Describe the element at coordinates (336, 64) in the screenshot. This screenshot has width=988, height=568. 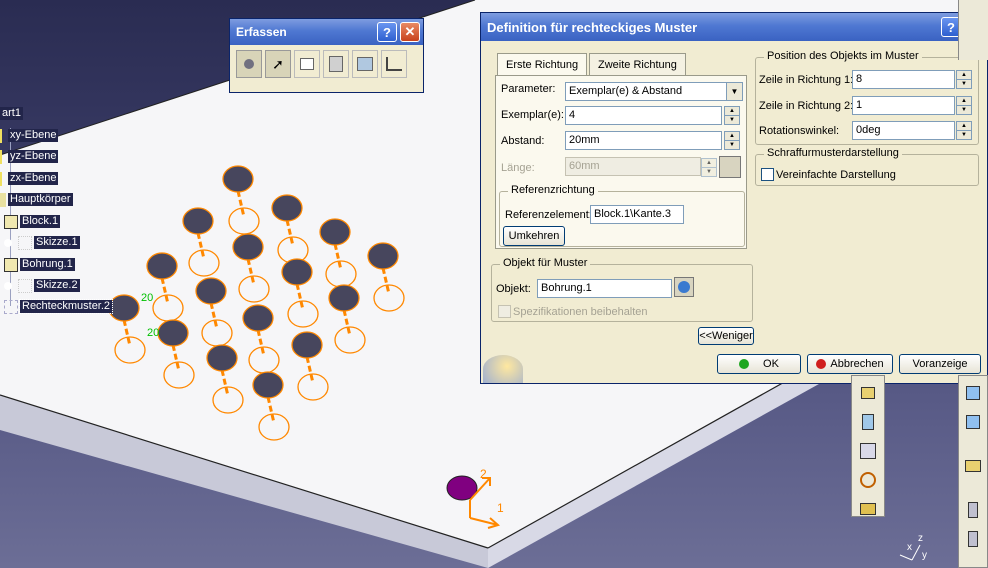
I see `album-icon` at that location.